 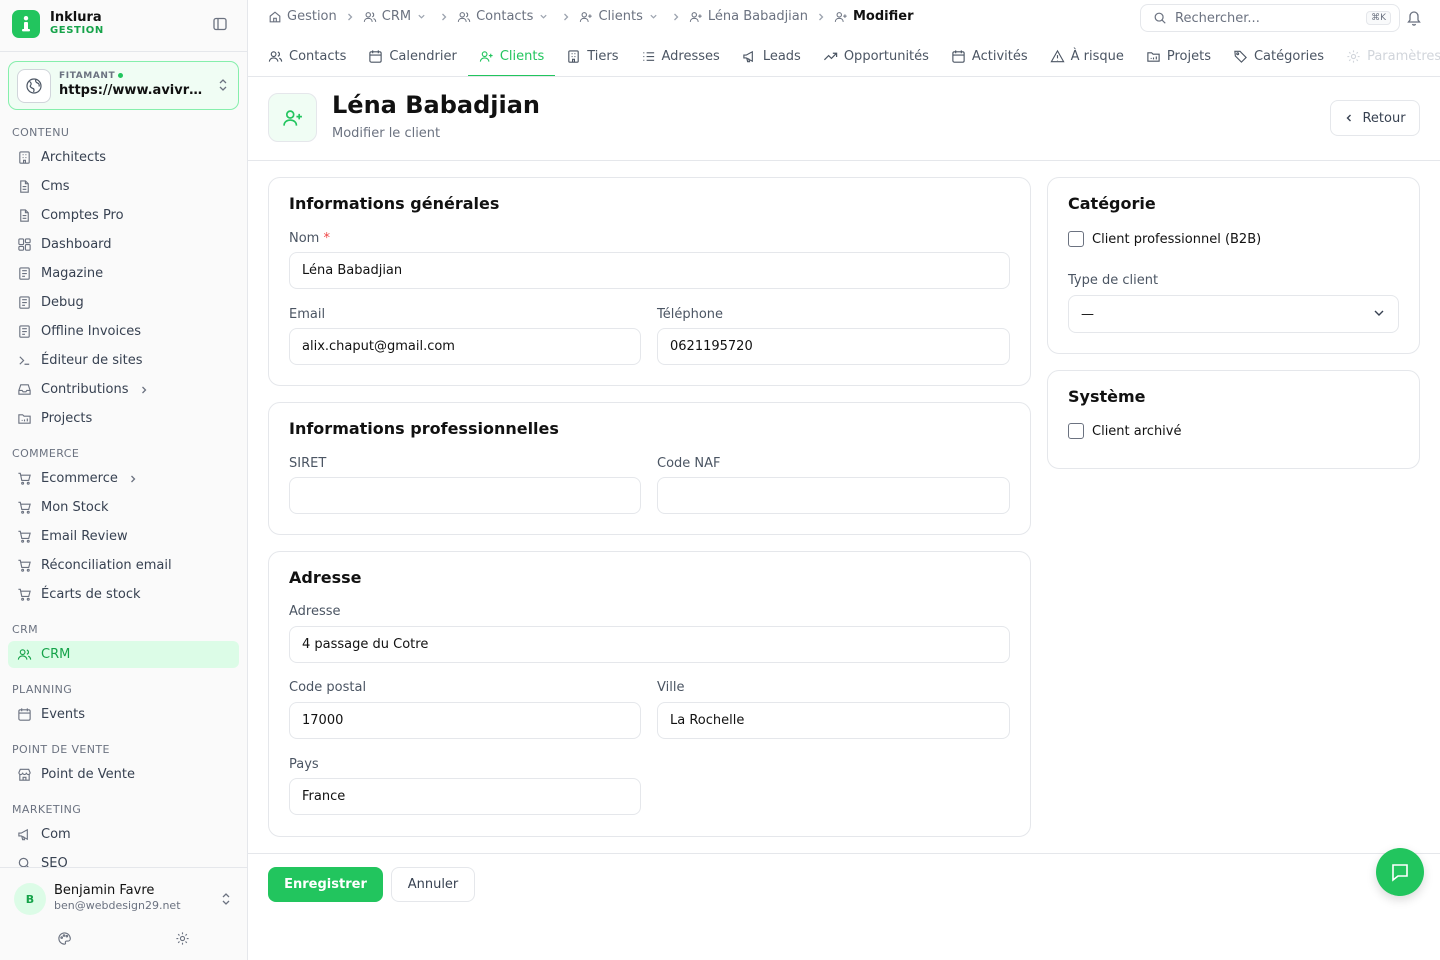 What do you see at coordinates (649, 644) in the screenshot?
I see `address-input: 4 passage du Cotre` at bounding box center [649, 644].